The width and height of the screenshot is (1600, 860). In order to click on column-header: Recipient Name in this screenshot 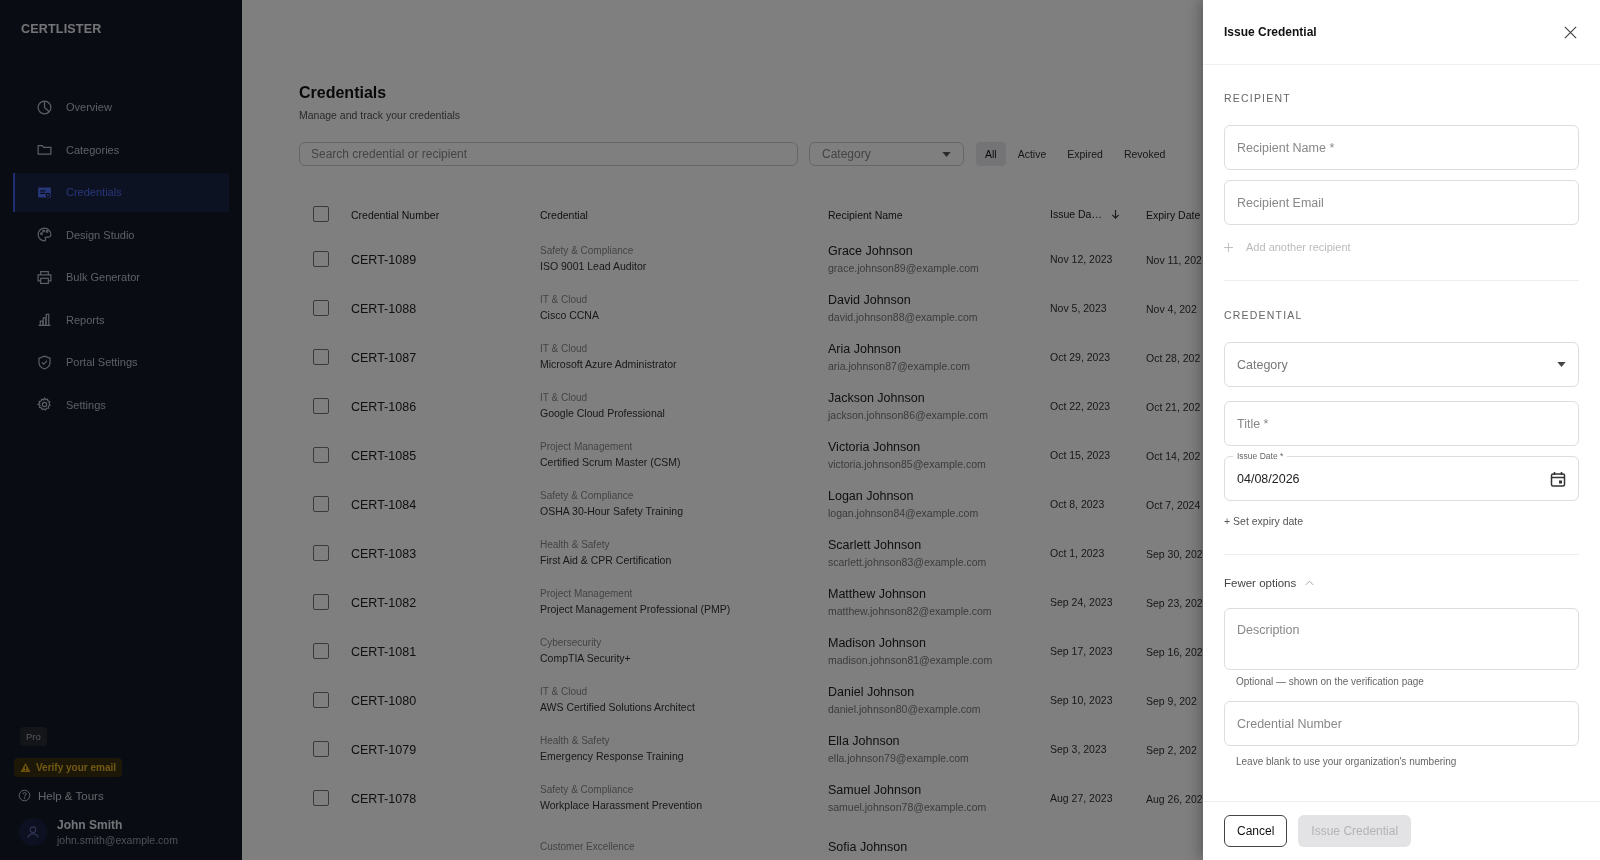, I will do `click(865, 215)`.